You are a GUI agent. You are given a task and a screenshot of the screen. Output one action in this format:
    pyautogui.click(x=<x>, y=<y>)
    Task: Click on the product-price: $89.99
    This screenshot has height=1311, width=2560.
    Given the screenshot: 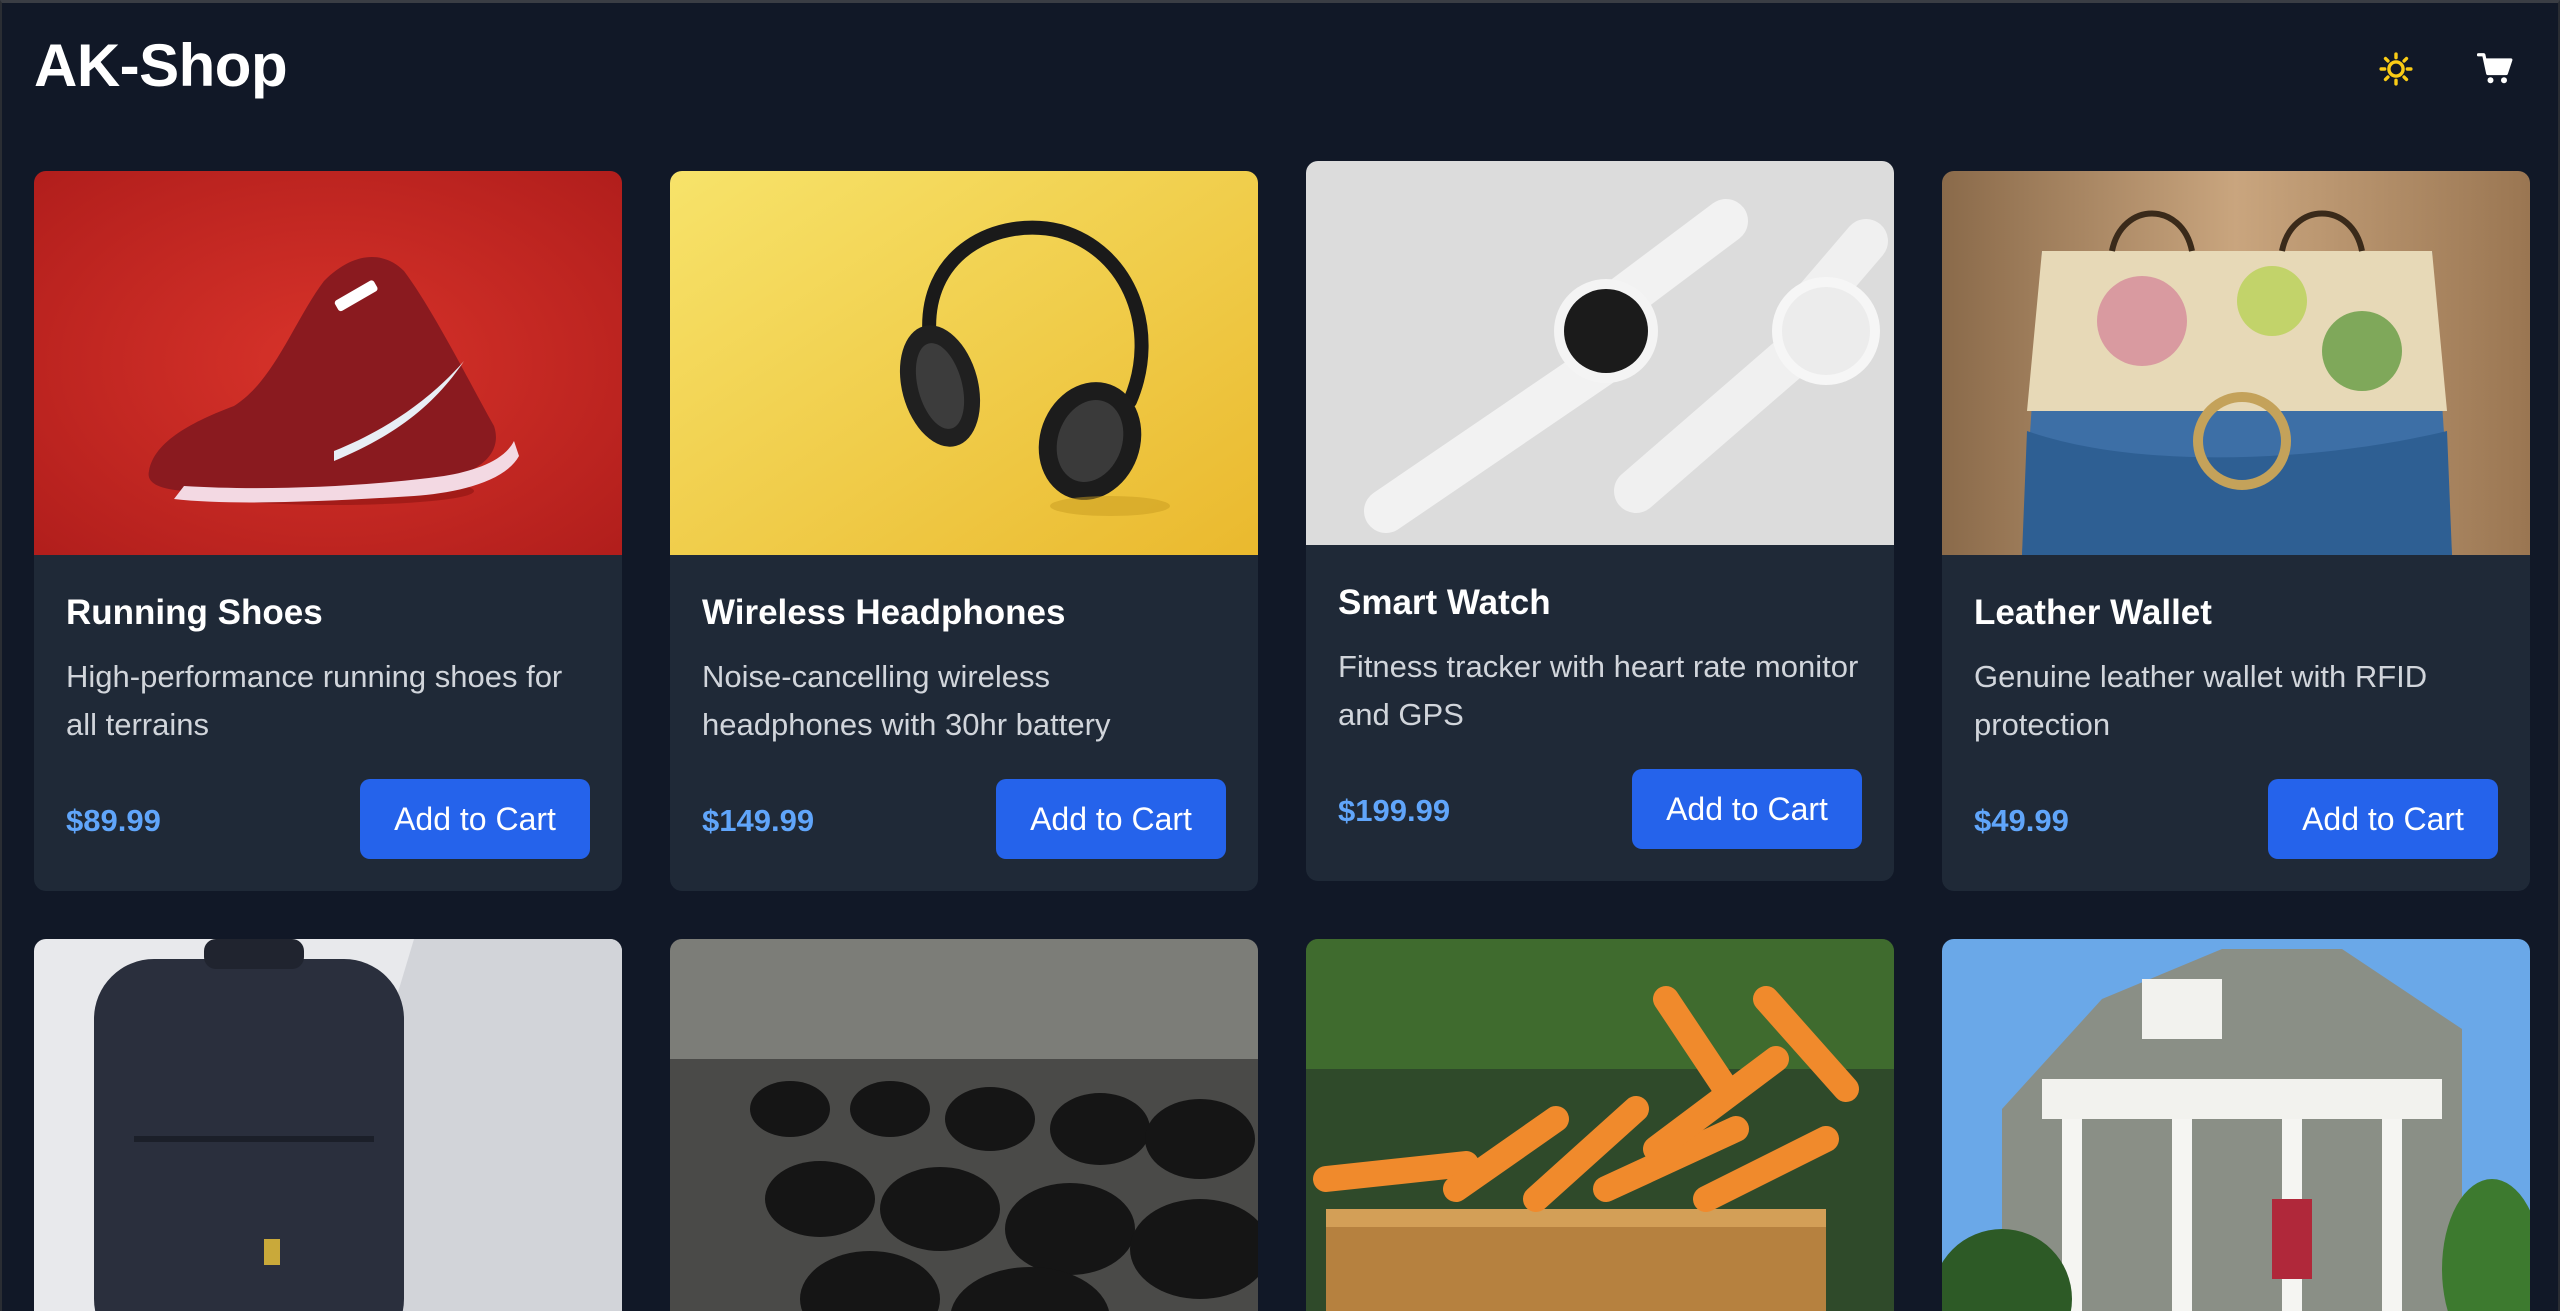 What is the action you would take?
    pyautogui.click(x=113, y=820)
    